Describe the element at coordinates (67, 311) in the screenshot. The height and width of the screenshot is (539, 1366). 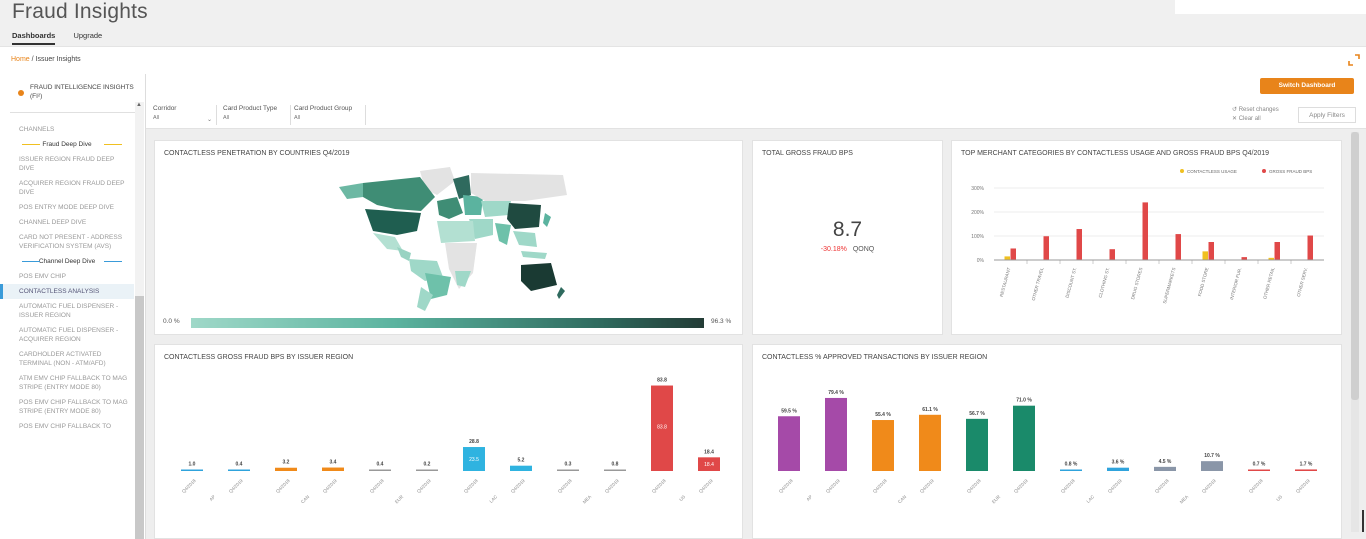
I see `sidebar-item: AUTOMATIC FUEL DISPENSER - ISSUER REGION` at that location.